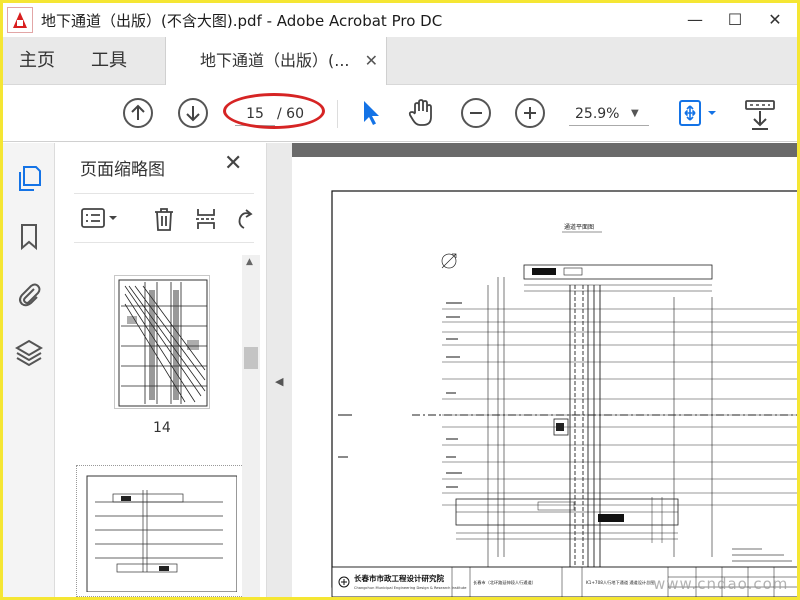  I want to click on sheet-title: K1+708人行地下通道 通道设计总图, so click(620, 582).